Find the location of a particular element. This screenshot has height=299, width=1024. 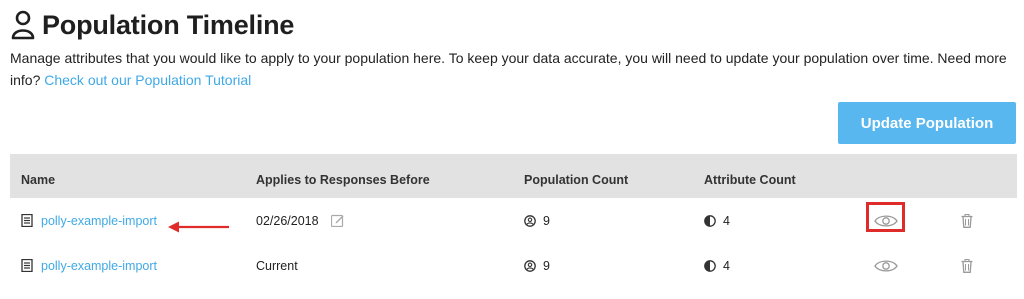

applies-before-value: 02/26/2018 is located at coordinates (287, 220).